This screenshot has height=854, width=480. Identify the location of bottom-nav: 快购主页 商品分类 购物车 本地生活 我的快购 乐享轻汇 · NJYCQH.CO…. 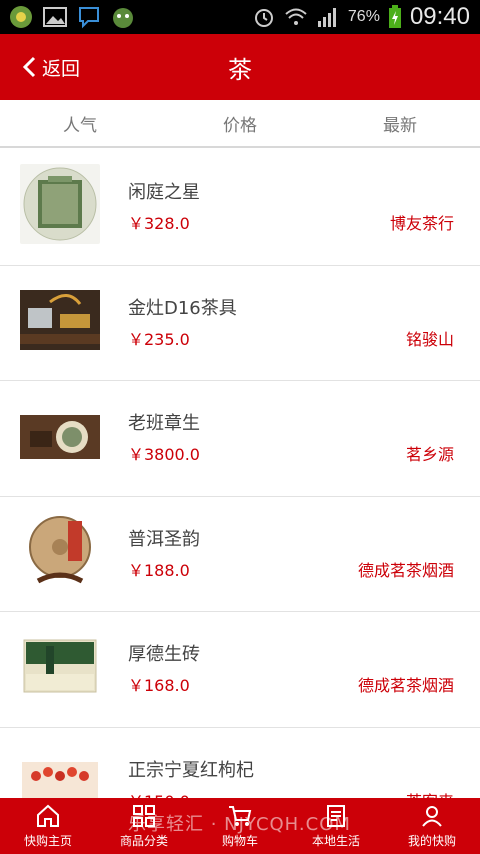
(240, 826).